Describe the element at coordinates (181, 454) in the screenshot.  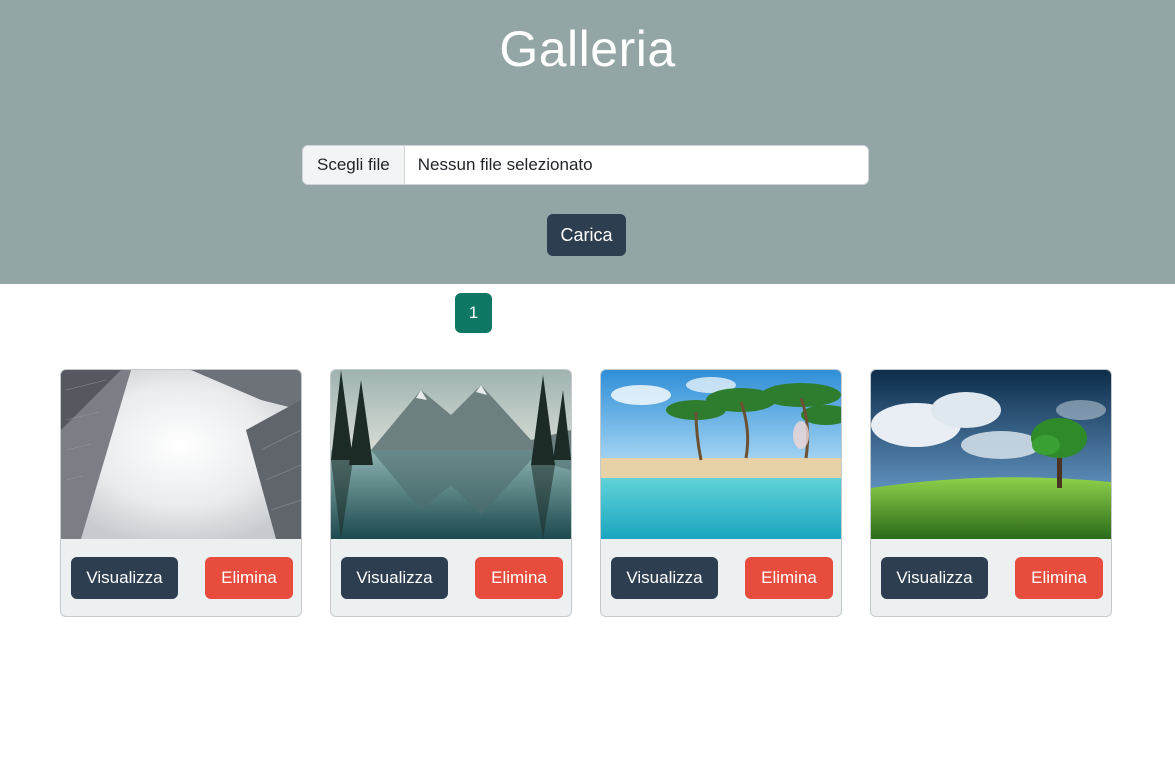
I see `skyscrapers-fog-image` at that location.